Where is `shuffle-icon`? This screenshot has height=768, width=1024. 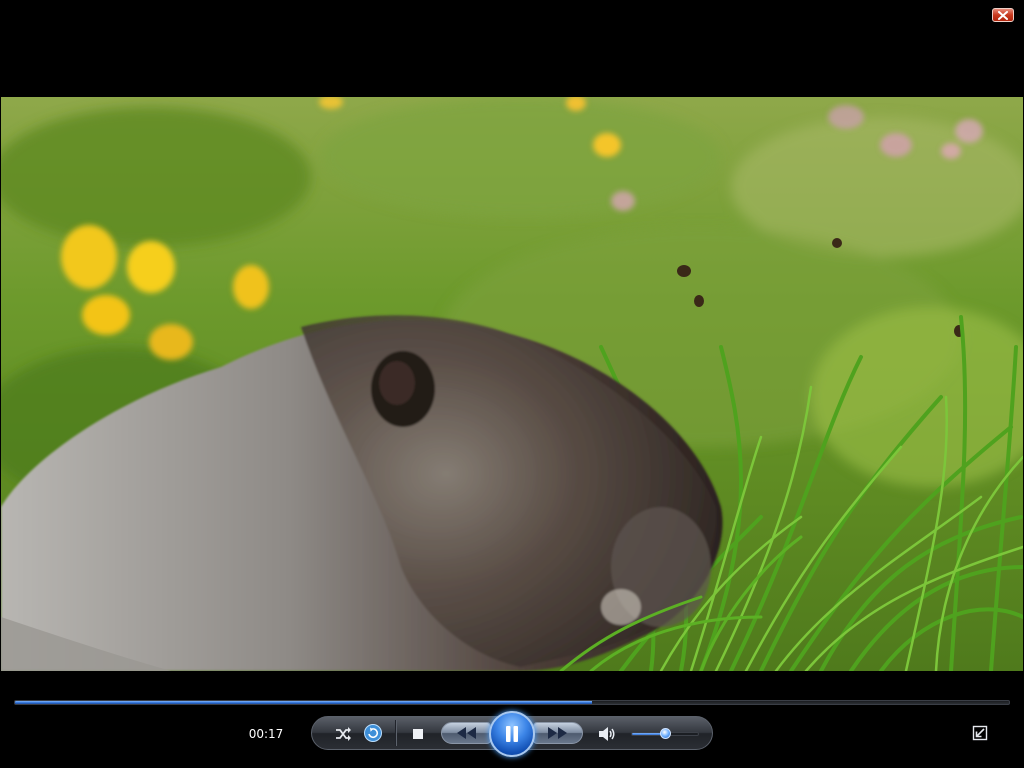 shuffle-icon is located at coordinates (343, 734).